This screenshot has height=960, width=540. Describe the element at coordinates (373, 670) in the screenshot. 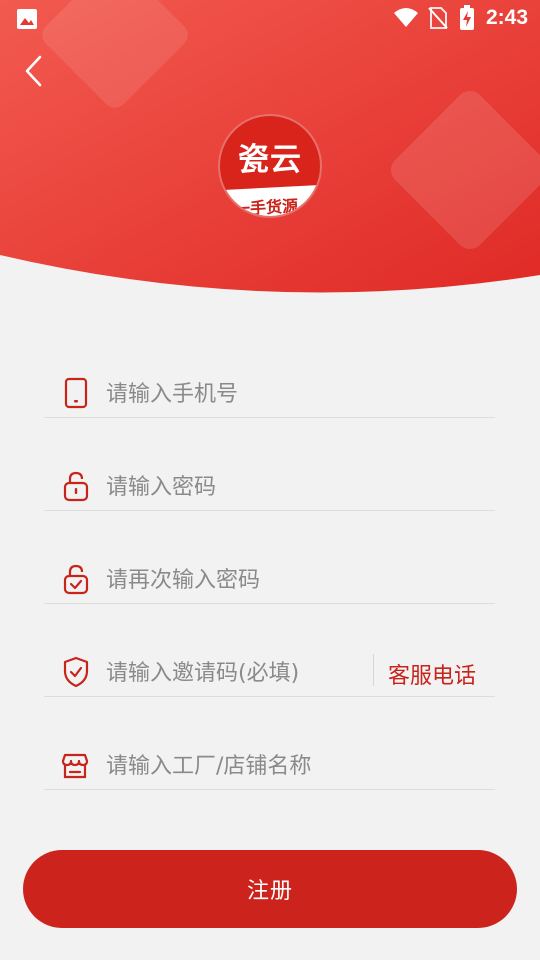

I see `field-divider` at that location.